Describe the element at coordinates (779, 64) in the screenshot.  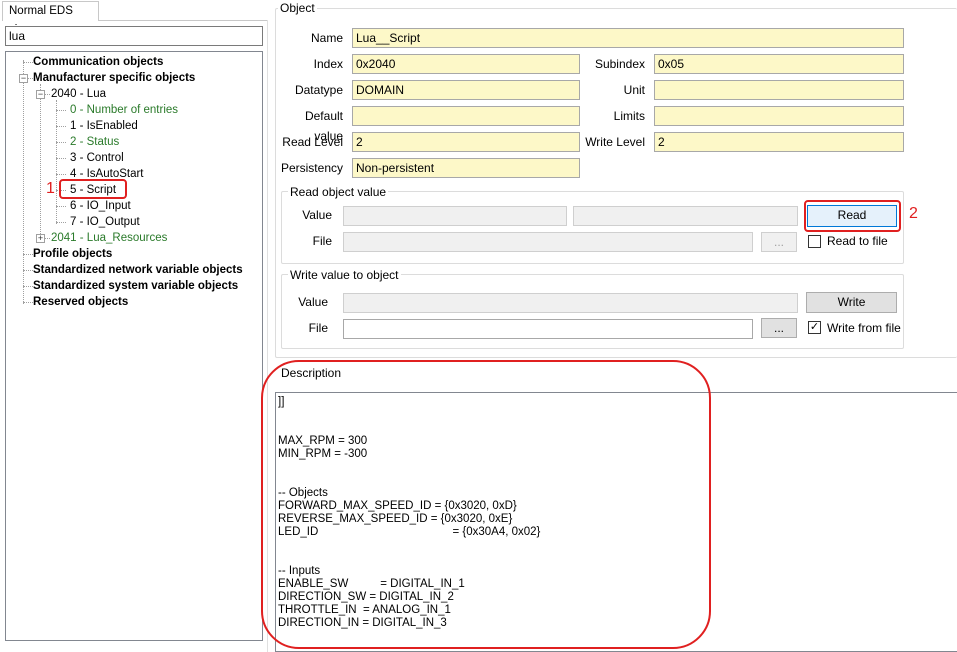
I see `subindex-field: 0x05` at that location.